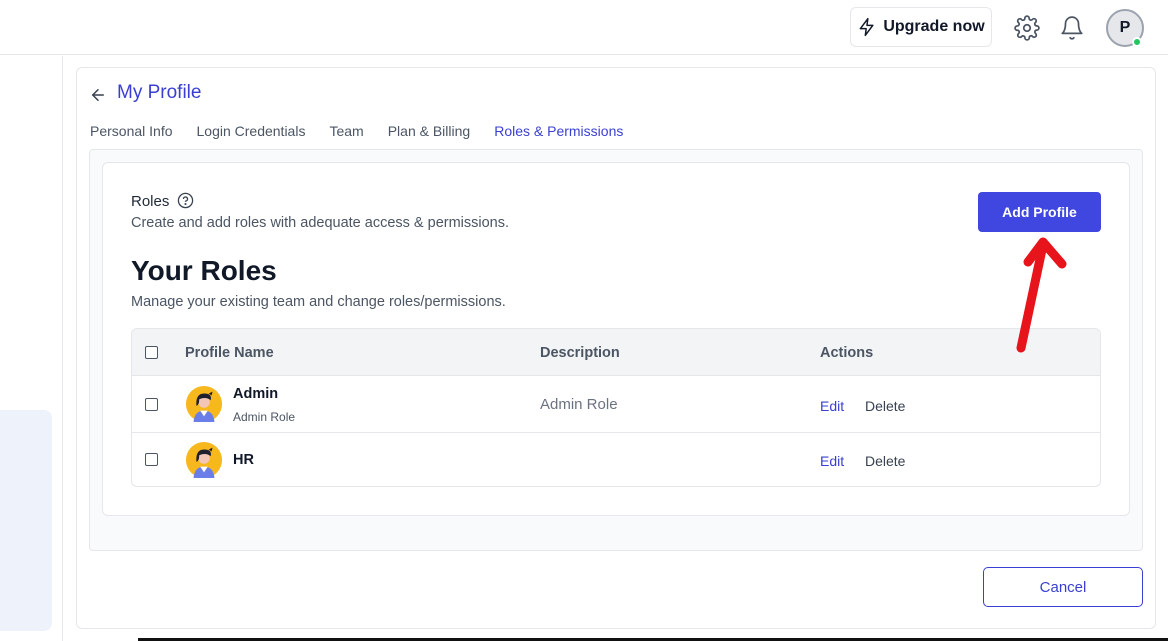 Image resolution: width=1168 pixels, height=641 pixels. I want to click on profile-description: Admin Role, so click(579, 404).